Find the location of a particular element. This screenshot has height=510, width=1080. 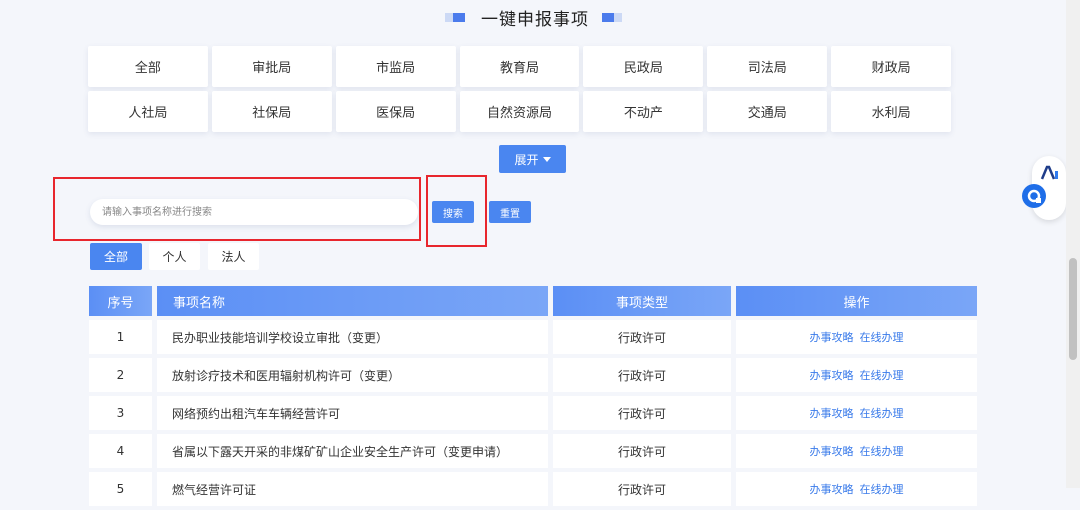

header-type: 事项类型 is located at coordinates (642, 301).